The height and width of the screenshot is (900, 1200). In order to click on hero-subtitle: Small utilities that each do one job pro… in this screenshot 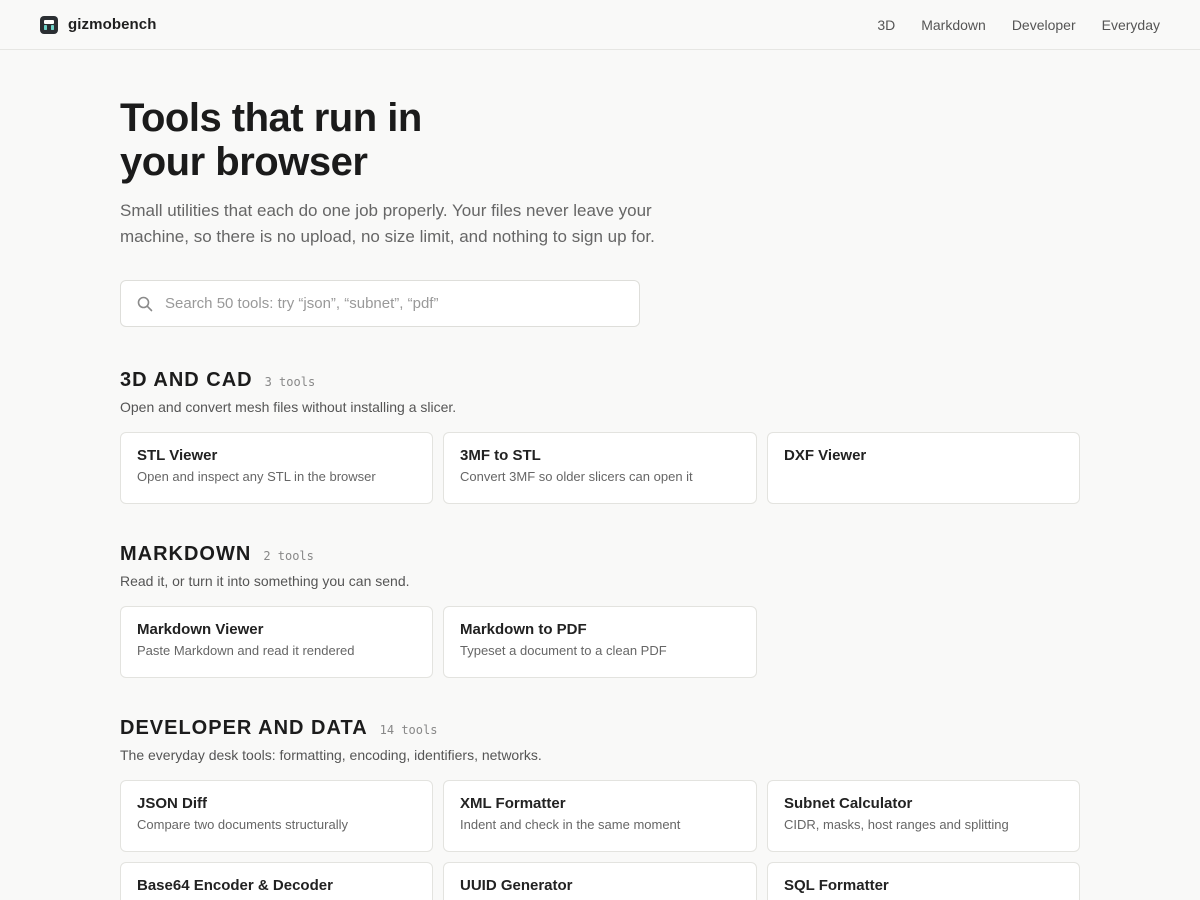, I will do `click(387, 223)`.